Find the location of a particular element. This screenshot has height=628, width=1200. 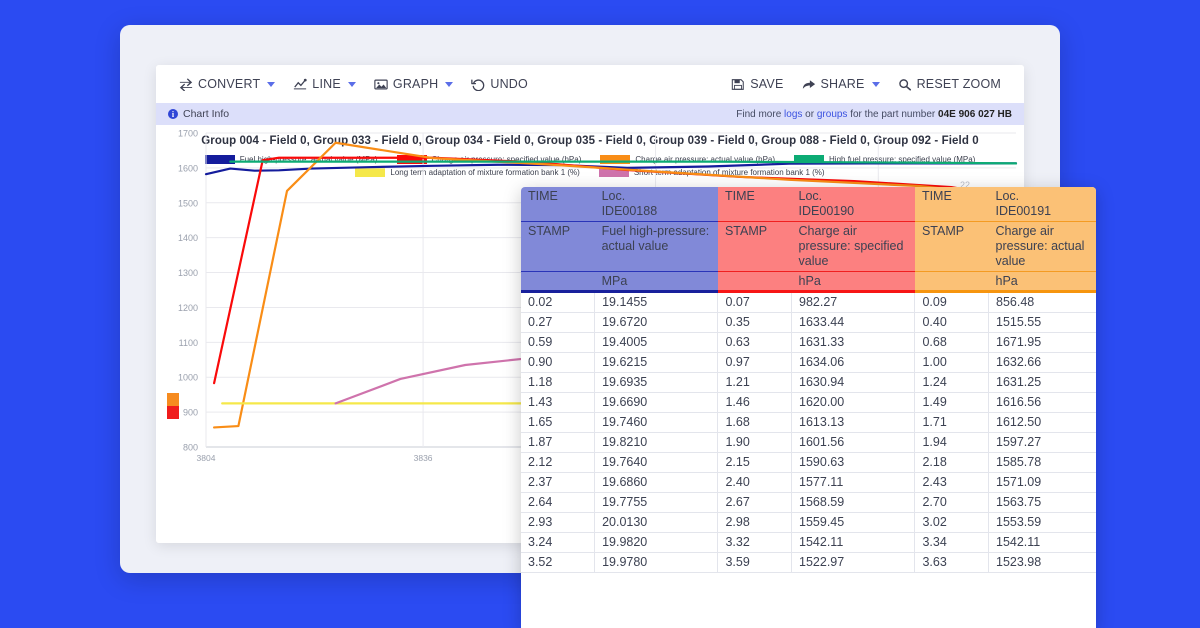

groups-link: groups is located at coordinates (832, 114).